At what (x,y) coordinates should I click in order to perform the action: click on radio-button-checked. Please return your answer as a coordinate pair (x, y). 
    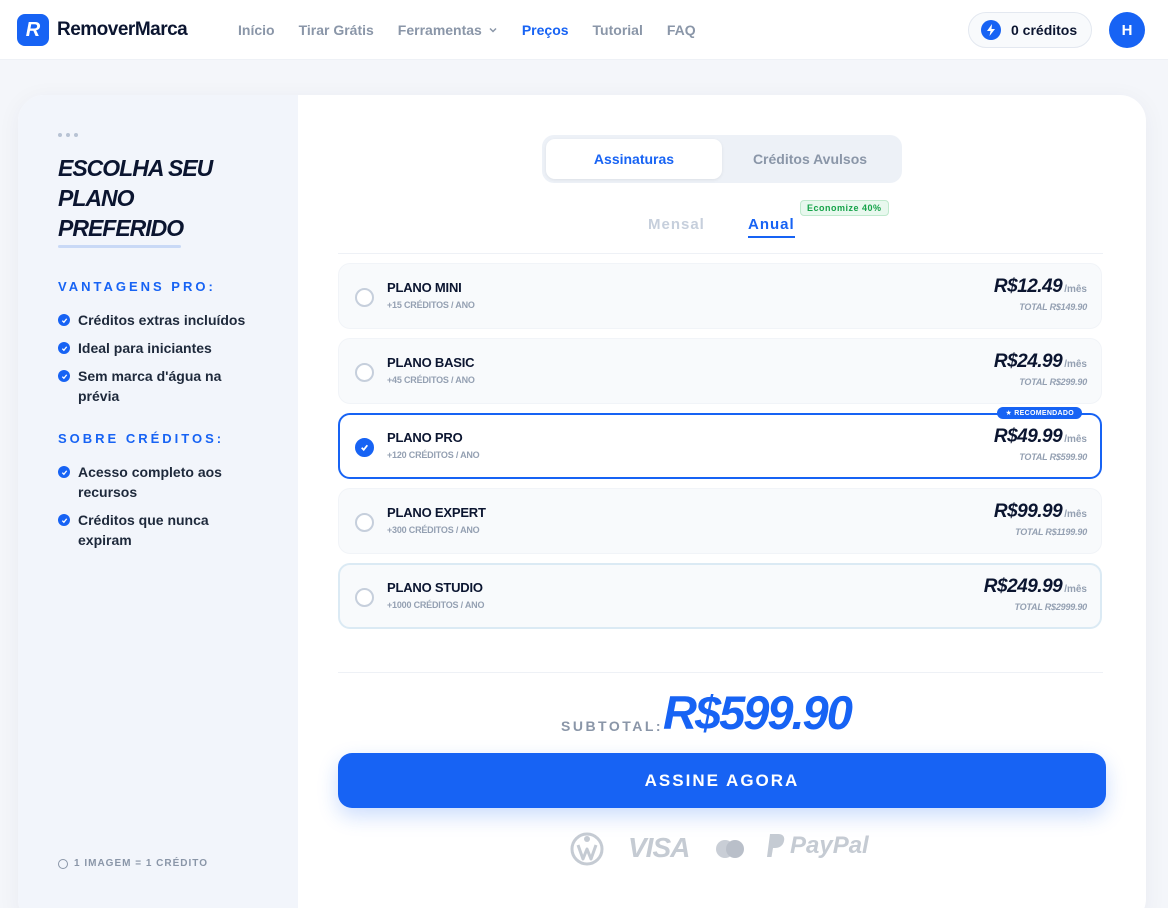
    Looking at the image, I should click on (364, 447).